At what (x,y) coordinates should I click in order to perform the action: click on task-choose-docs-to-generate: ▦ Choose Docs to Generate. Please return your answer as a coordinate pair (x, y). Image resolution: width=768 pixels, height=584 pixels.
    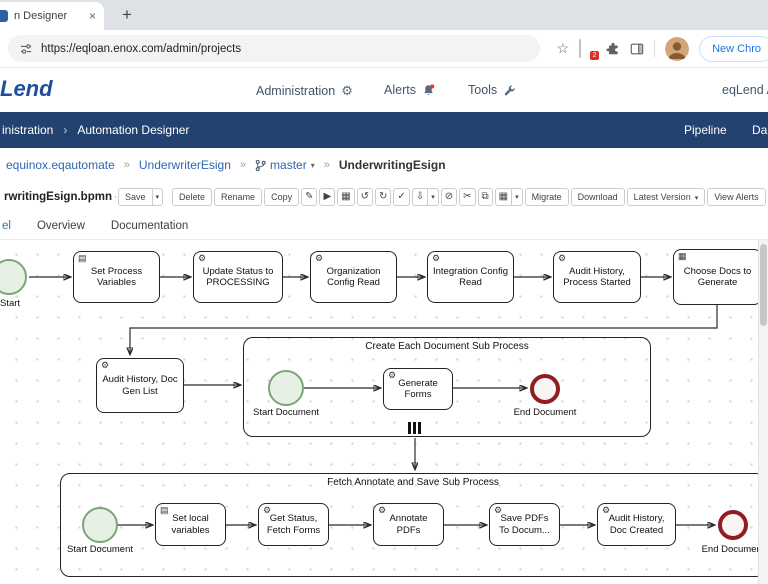
    Looking at the image, I should click on (717, 277).